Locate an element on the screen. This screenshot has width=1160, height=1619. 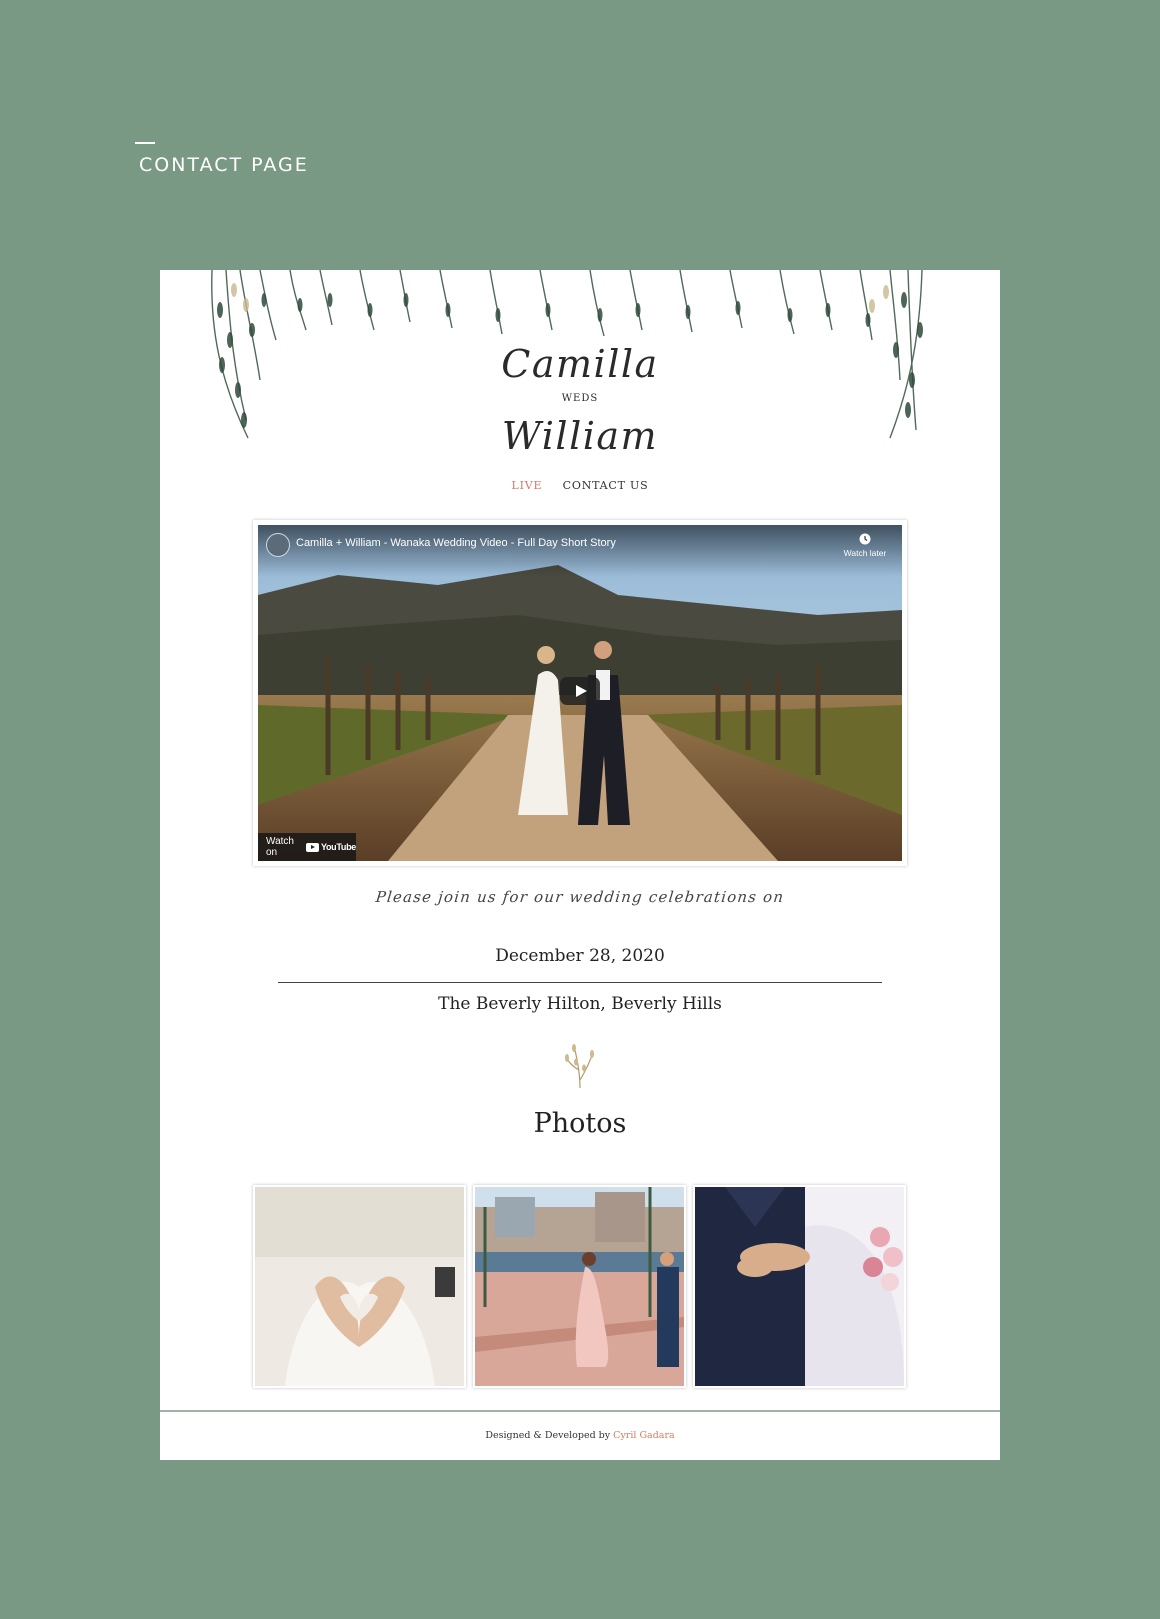
divider-line is located at coordinates (580, 982).